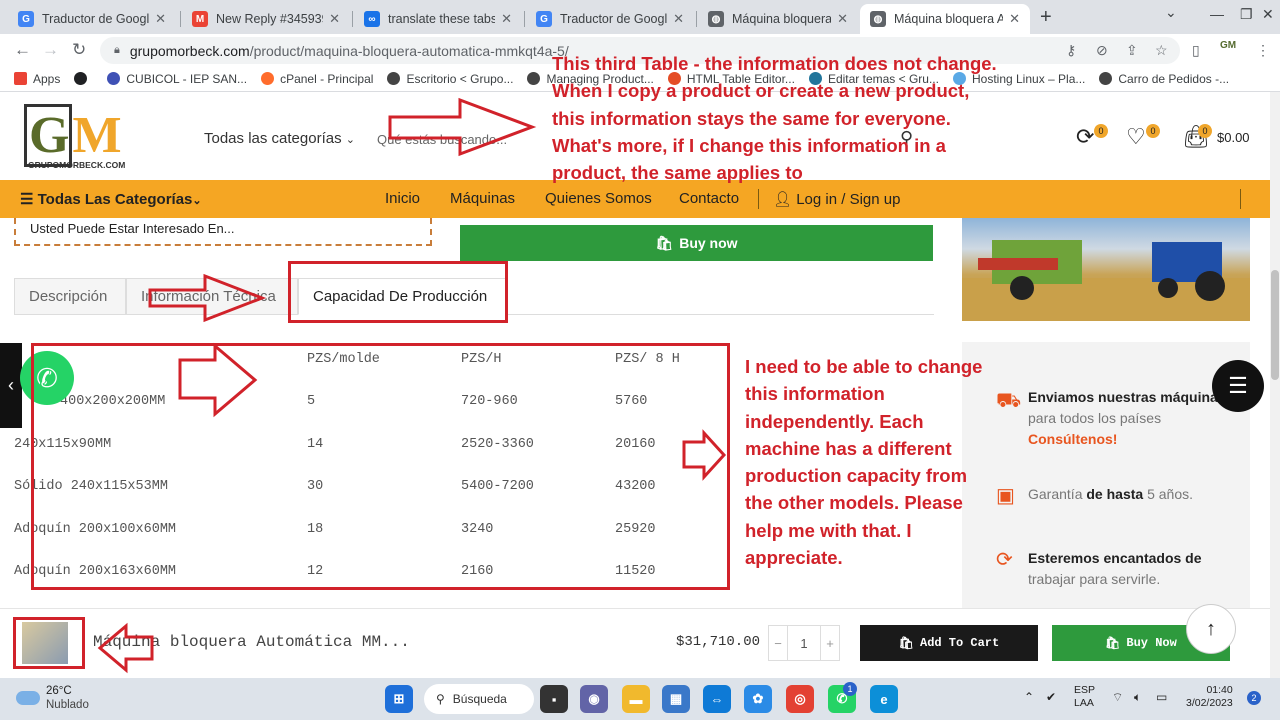 This screenshot has width=1280, height=720. Describe the element at coordinates (830, 643) in the screenshot. I see `increase-button: +` at that location.